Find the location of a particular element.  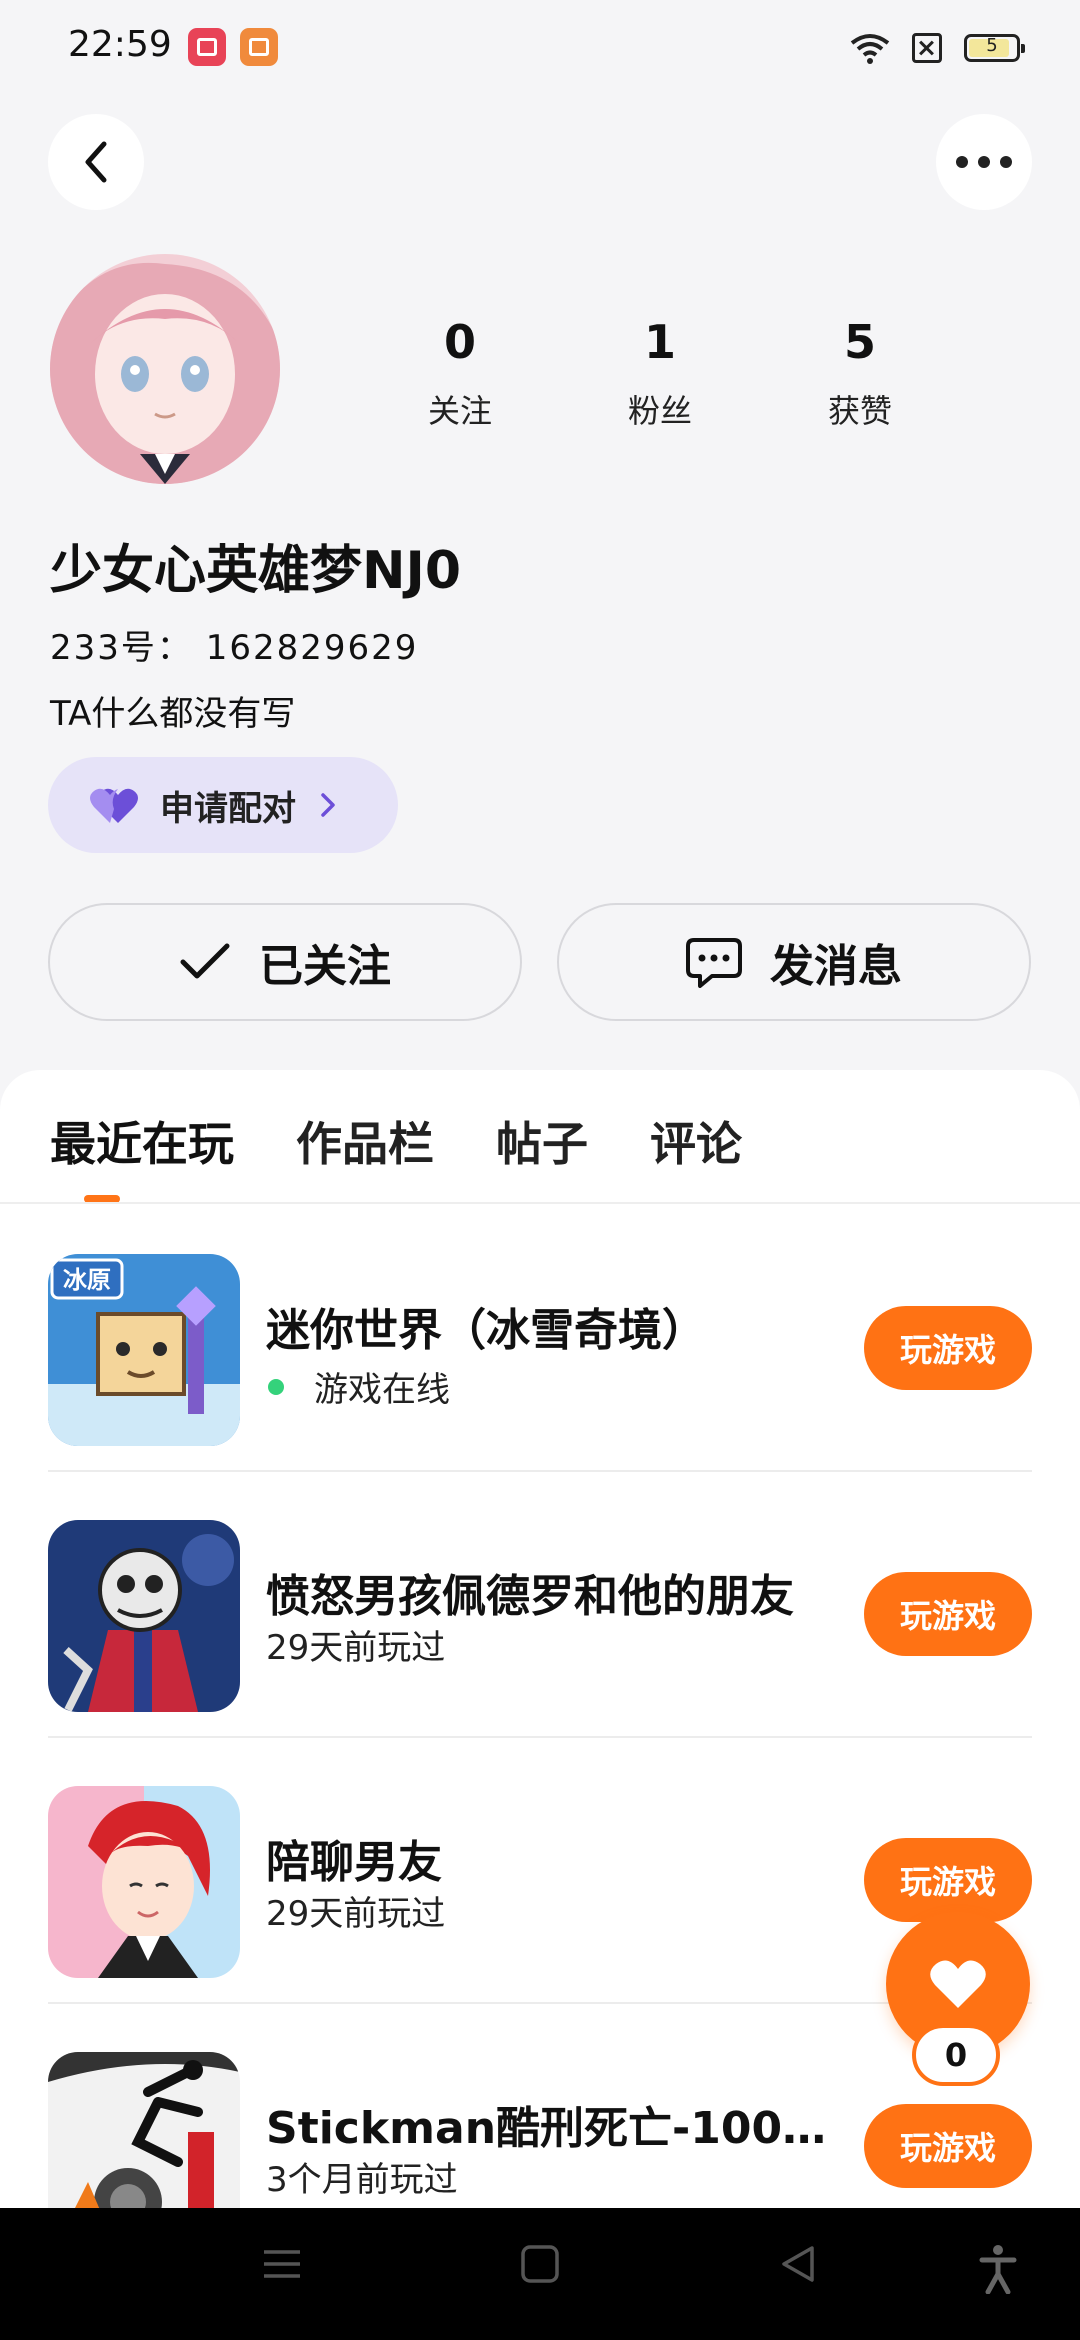

game-row: 冰原 迷你世界（冰雪奇境） 游戏在线 玩游戏 is located at coordinates (540, 1339).